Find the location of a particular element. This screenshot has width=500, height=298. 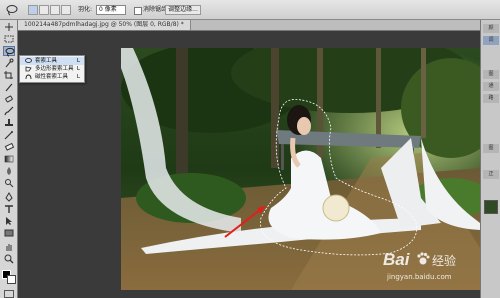

marquee-tool-icon is located at coordinates (9, 39).